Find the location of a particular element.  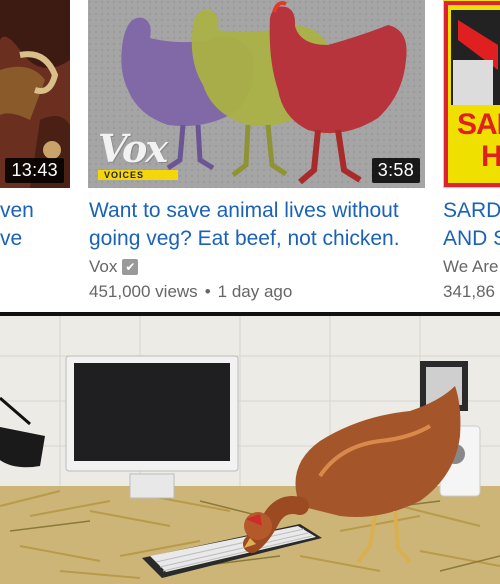

video-title-line: Want to save animal lives without is located at coordinates (244, 210).